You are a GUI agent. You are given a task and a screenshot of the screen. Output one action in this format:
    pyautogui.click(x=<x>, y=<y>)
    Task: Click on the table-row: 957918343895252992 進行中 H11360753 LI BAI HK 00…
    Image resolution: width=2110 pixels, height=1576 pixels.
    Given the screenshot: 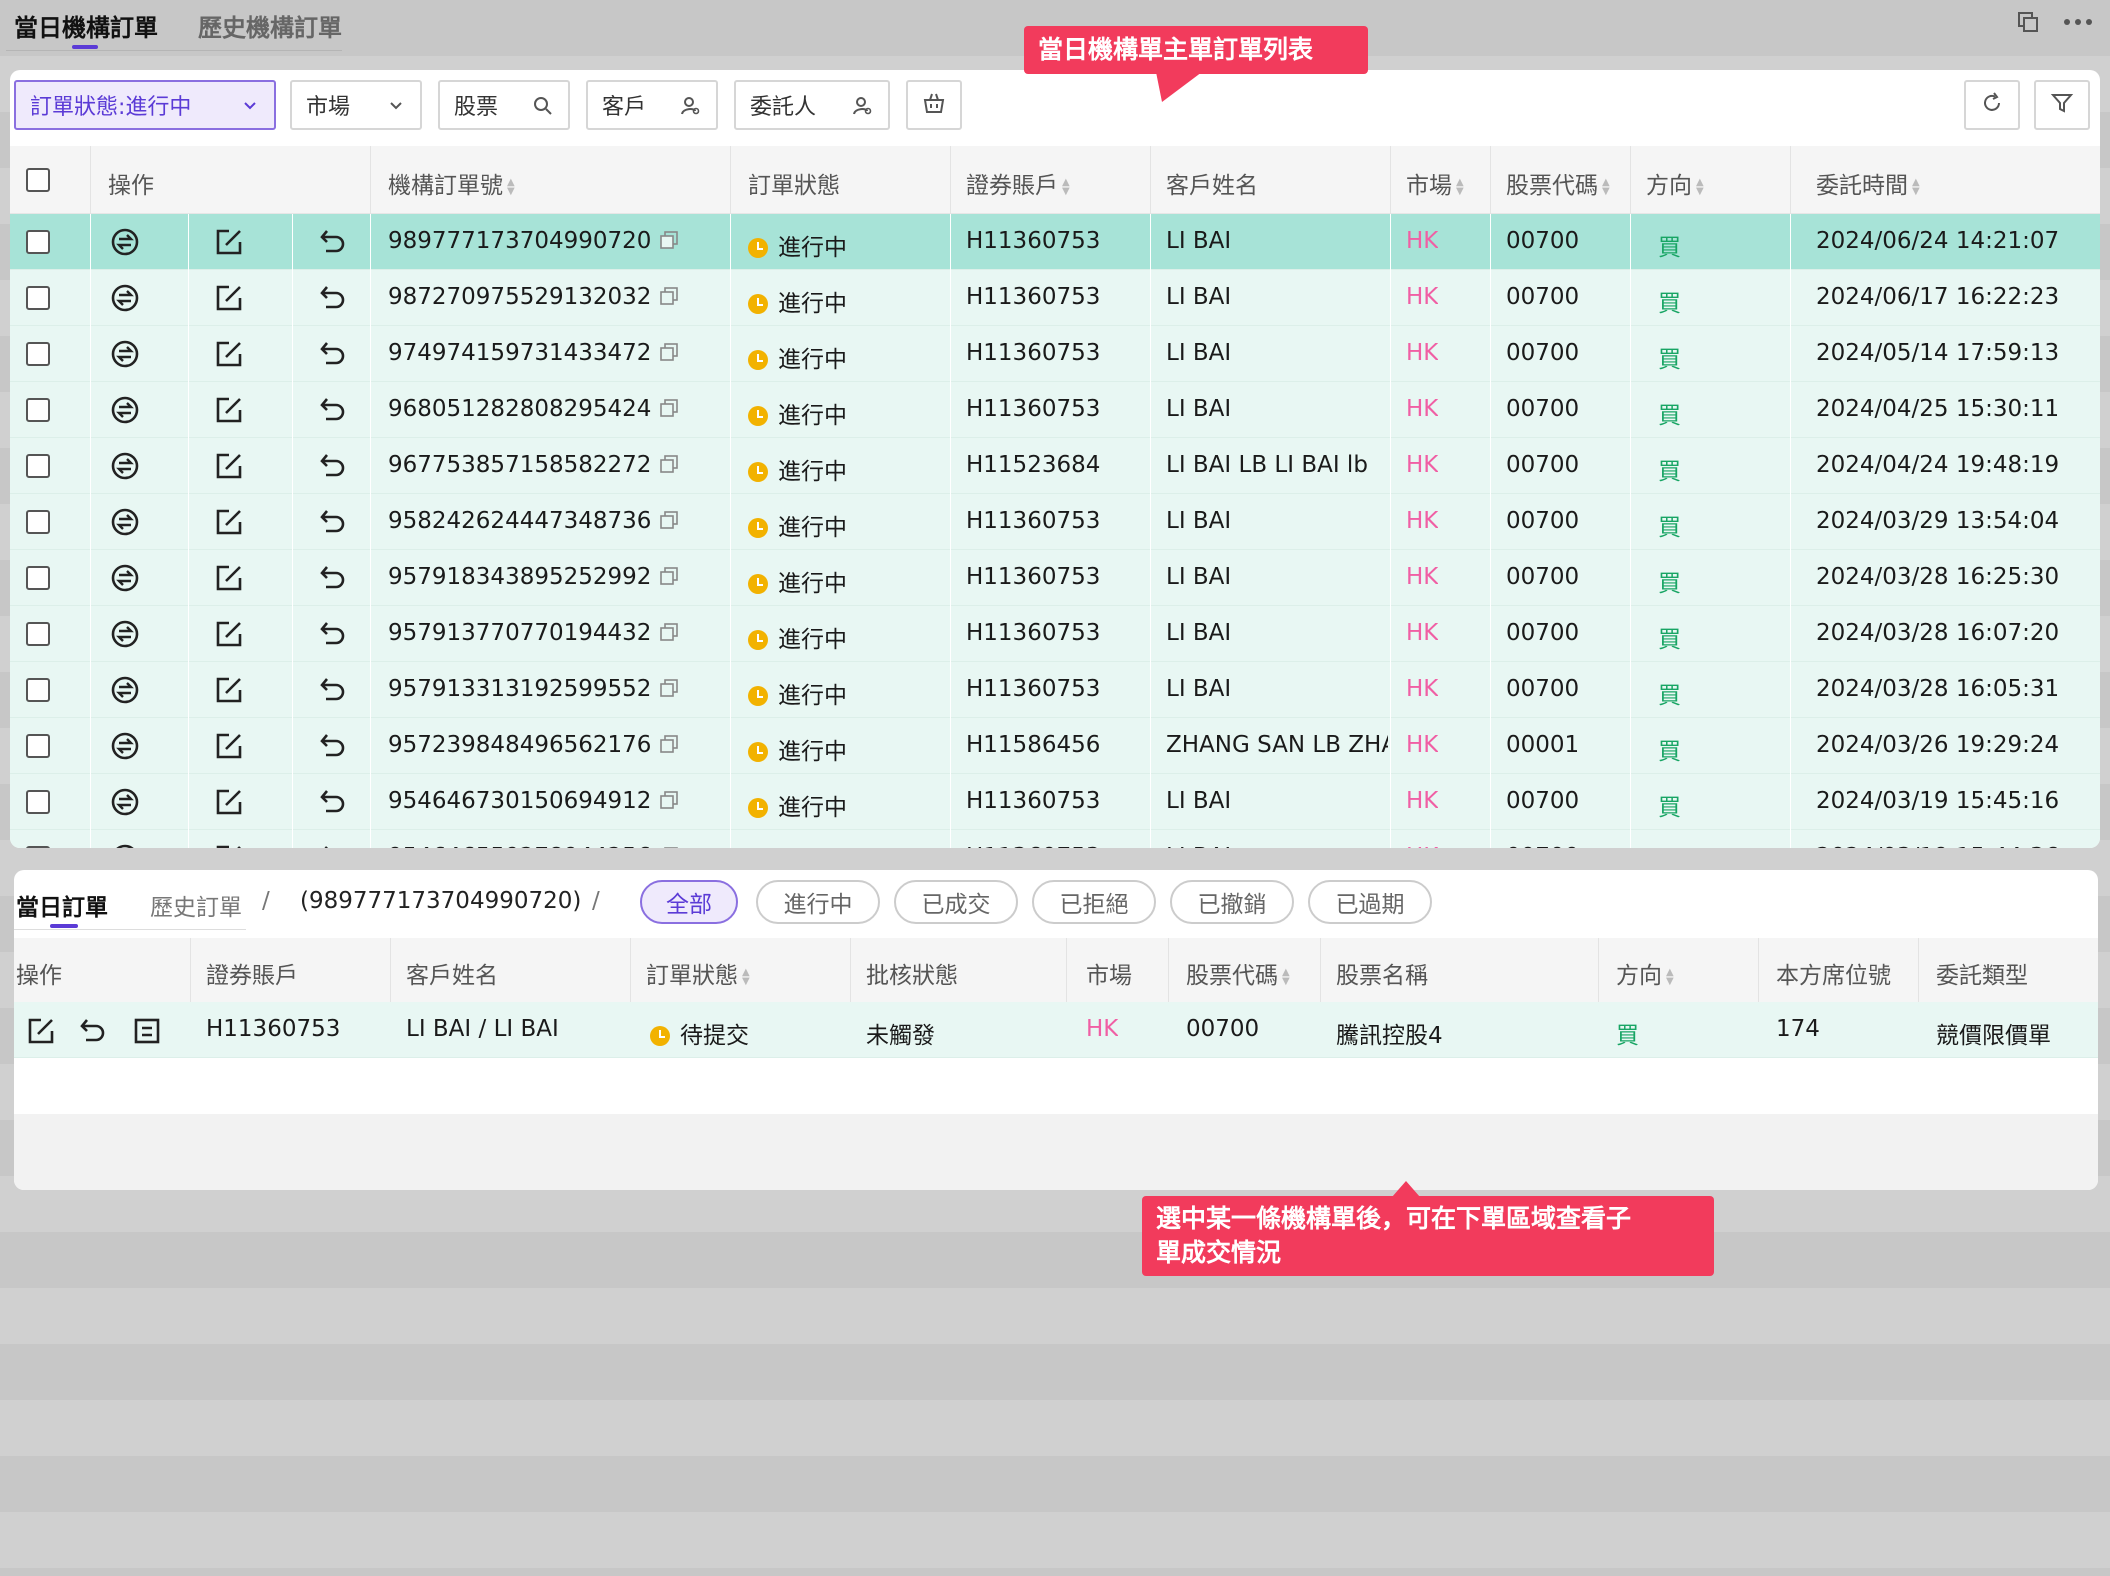 What is the action you would take?
    pyautogui.click(x=1055, y=578)
    